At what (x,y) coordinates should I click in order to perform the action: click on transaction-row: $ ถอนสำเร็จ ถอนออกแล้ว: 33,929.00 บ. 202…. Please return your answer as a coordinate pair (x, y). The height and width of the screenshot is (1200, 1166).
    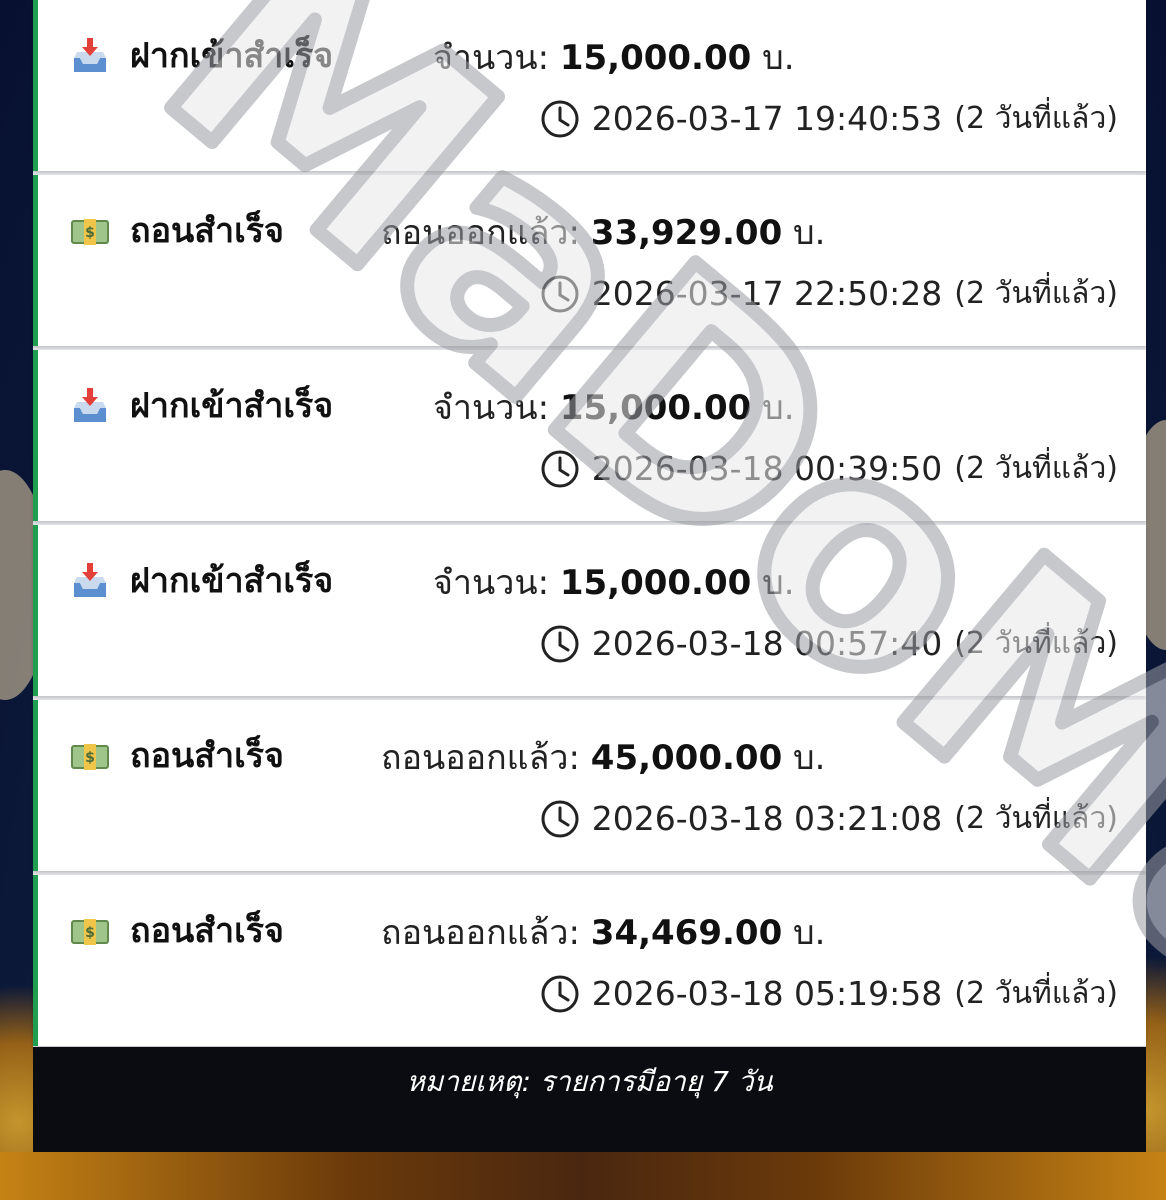
    Looking at the image, I should click on (589, 260).